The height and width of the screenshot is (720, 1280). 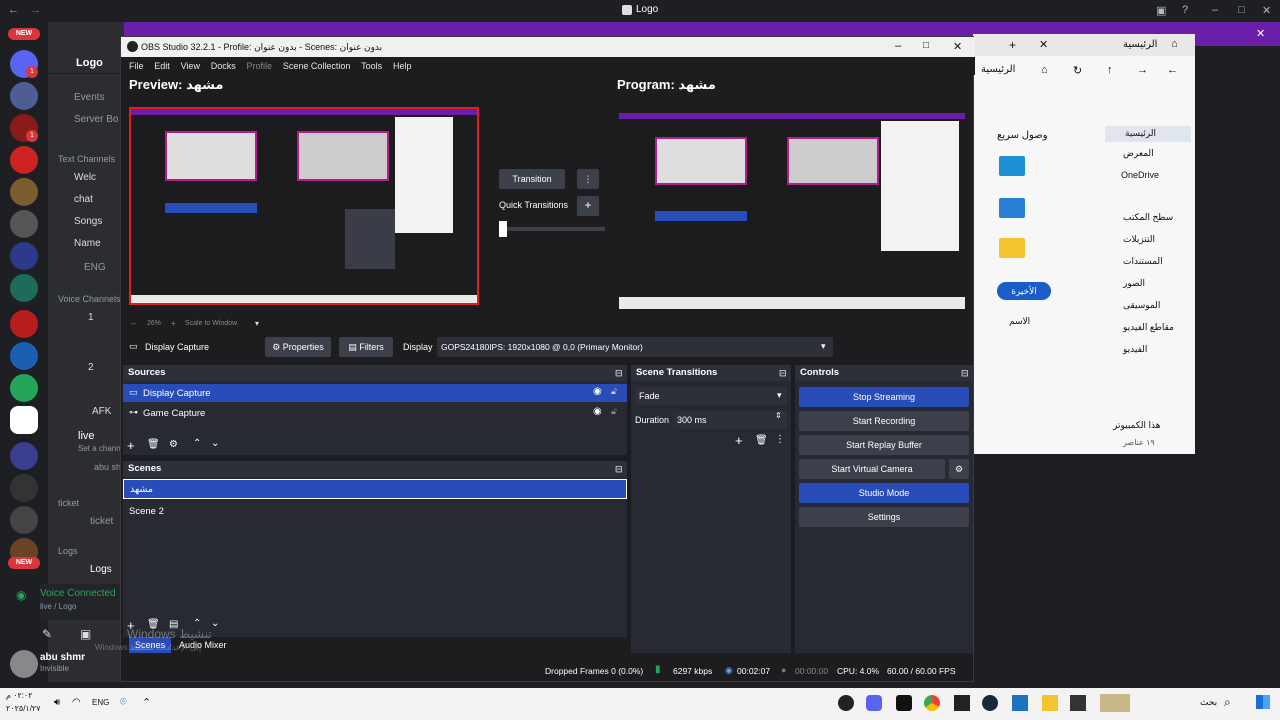 I want to click on close-tab-icon: ✕, so click(x=1043, y=44).